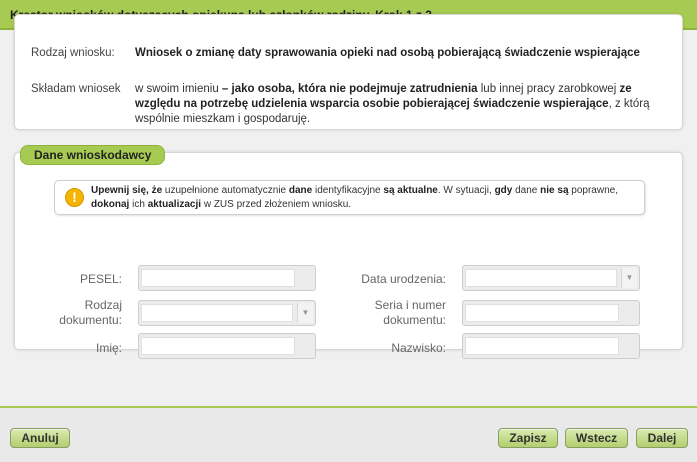 The width and height of the screenshot is (697, 462). What do you see at coordinates (73, 53) in the screenshot?
I see `application-type-label: Rodzaj wniosku:` at bounding box center [73, 53].